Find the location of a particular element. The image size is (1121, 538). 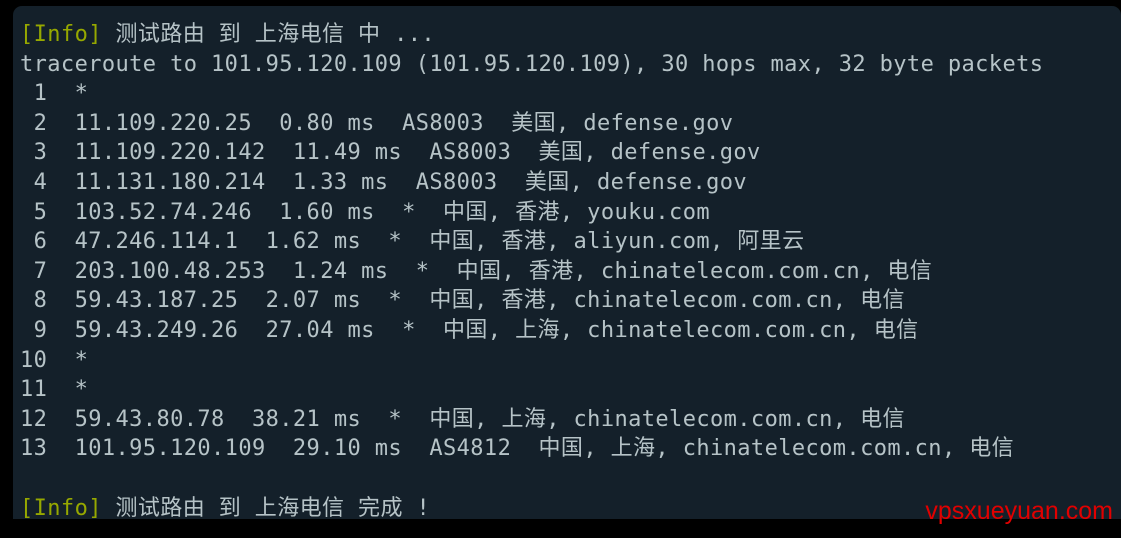

hop-row: 1 * is located at coordinates (54, 94).